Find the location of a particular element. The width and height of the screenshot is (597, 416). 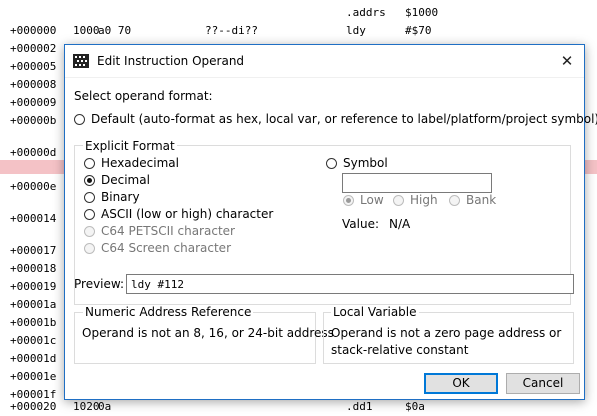

listing-addr: 1020 is located at coordinates (86, 406).